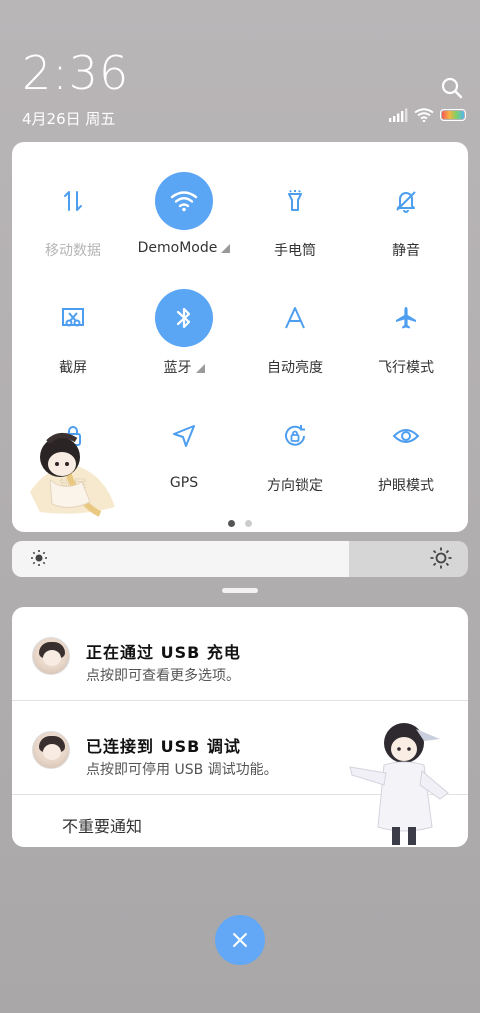  Describe the element at coordinates (452, 88) in the screenshot. I see `search-icon` at that location.